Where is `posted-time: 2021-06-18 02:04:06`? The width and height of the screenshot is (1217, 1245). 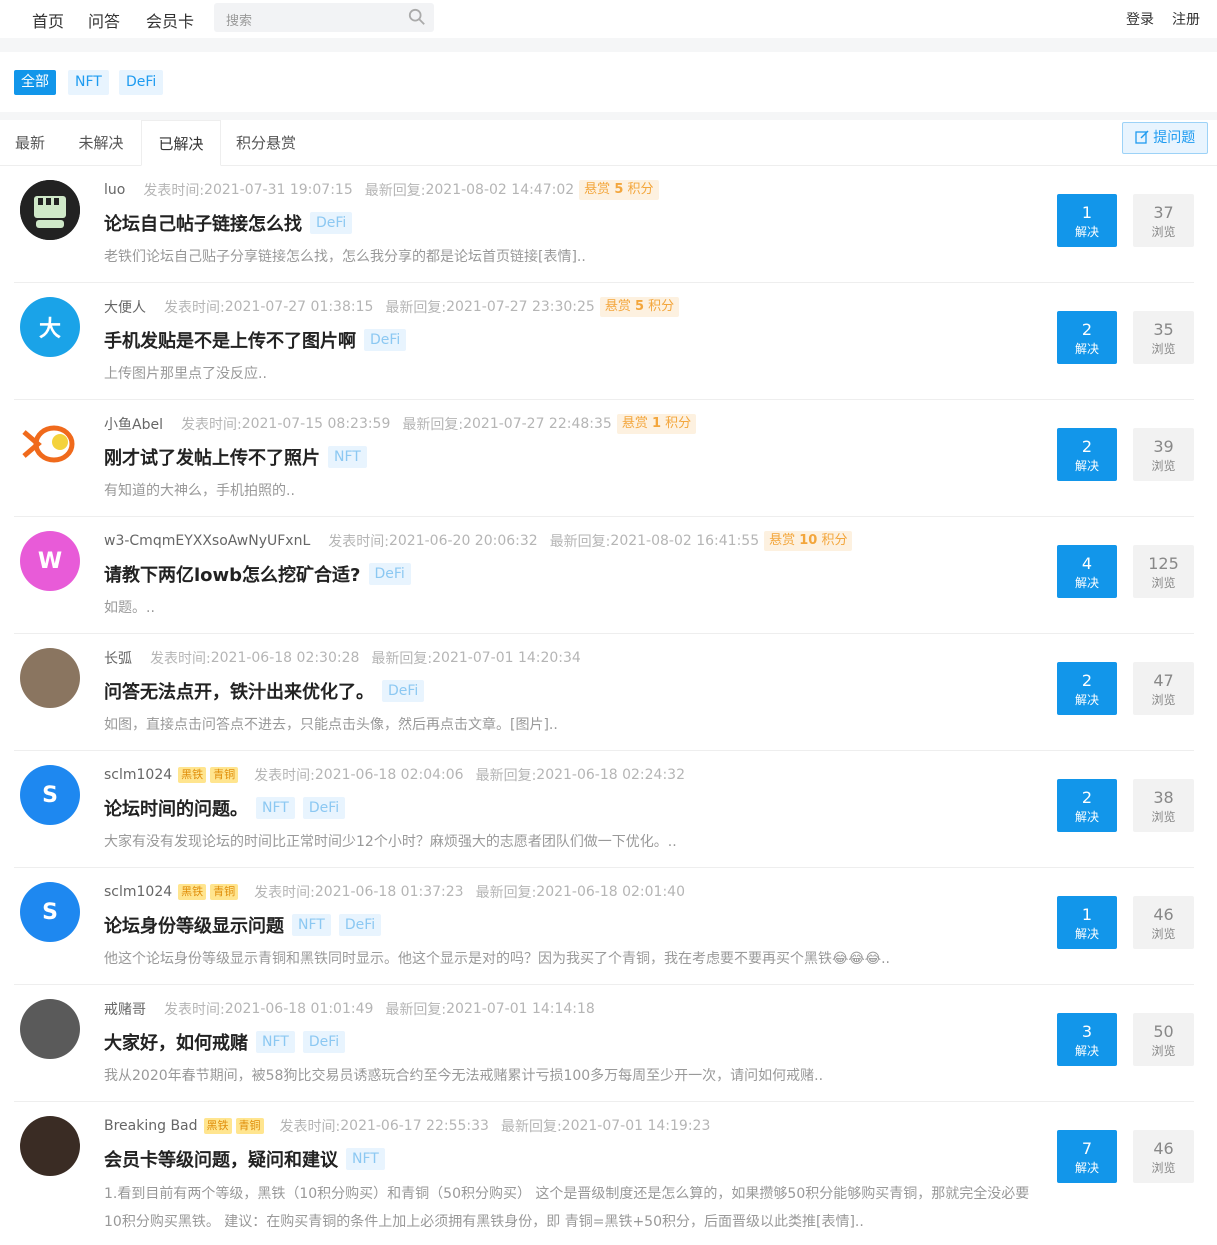
posted-time: 2021-06-18 02:04:06 is located at coordinates (389, 775).